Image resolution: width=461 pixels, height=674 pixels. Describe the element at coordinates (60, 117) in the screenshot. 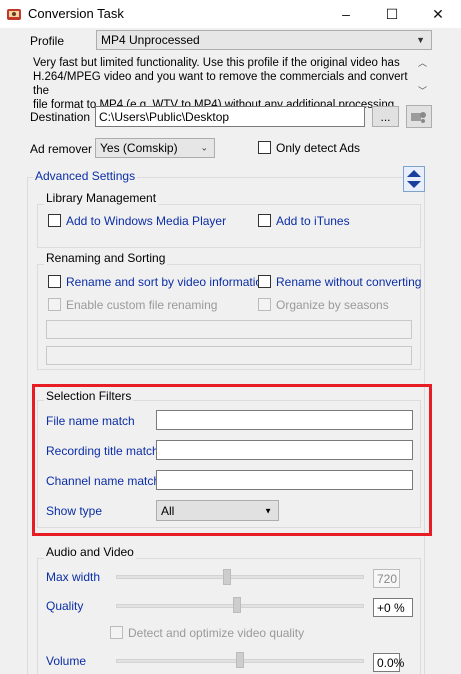

I see `destination-label: Destination` at that location.